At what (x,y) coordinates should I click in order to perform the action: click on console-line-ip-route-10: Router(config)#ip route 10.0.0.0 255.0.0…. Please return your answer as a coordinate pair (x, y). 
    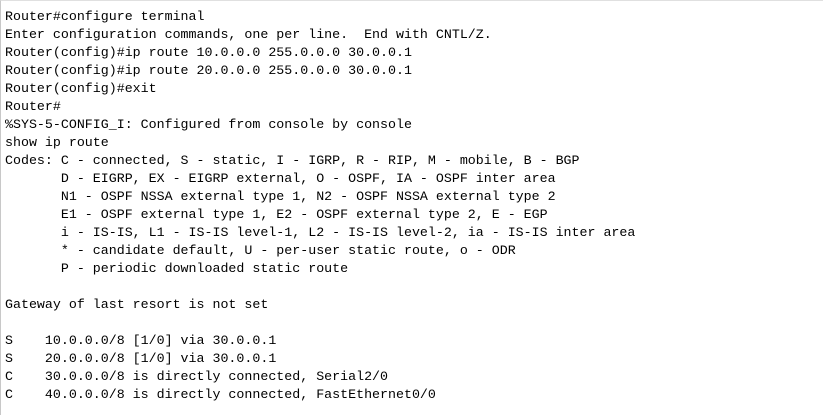
    Looking at the image, I should click on (208, 52).